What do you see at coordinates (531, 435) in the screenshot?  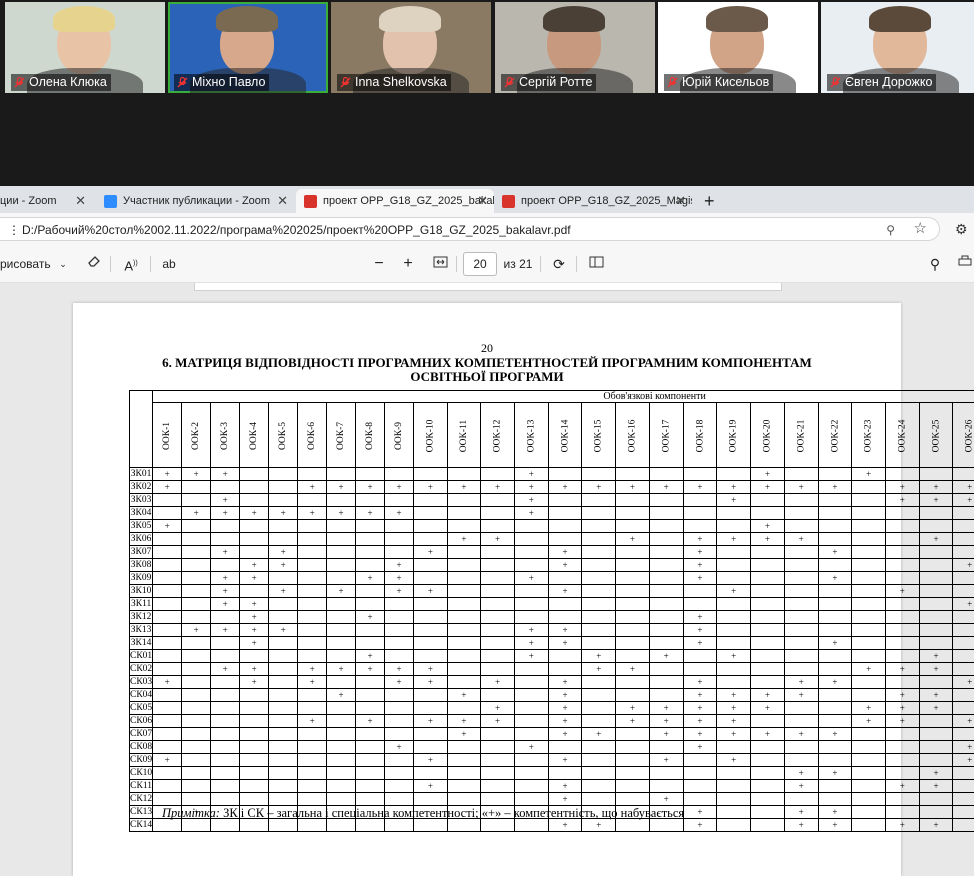 I see `column-header: ООК-13` at bounding box center [531, 435].